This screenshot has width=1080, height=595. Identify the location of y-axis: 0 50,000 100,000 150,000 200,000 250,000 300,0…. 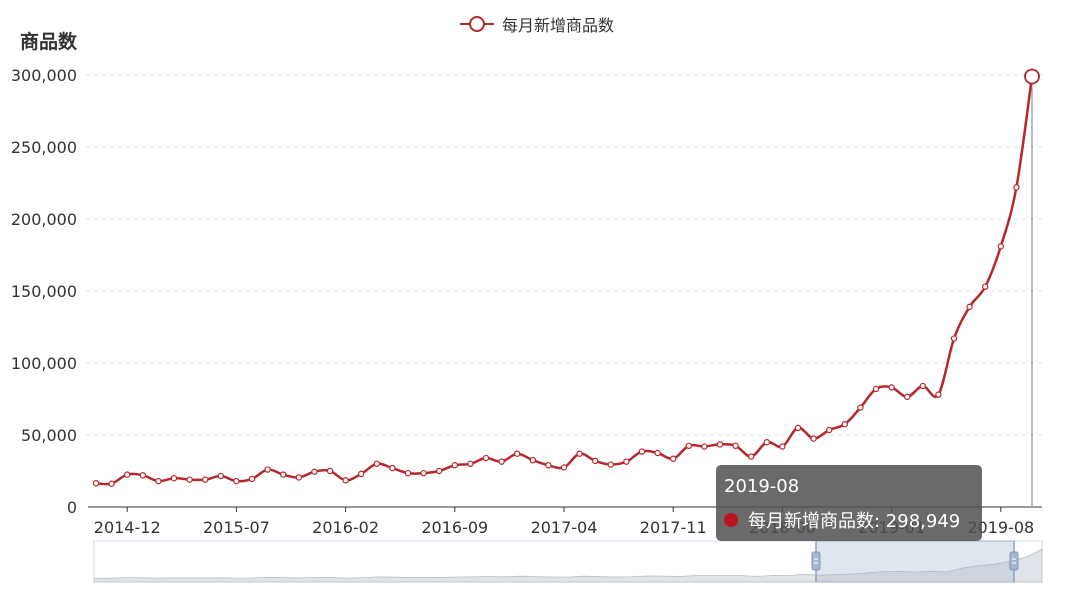
(44, 291).